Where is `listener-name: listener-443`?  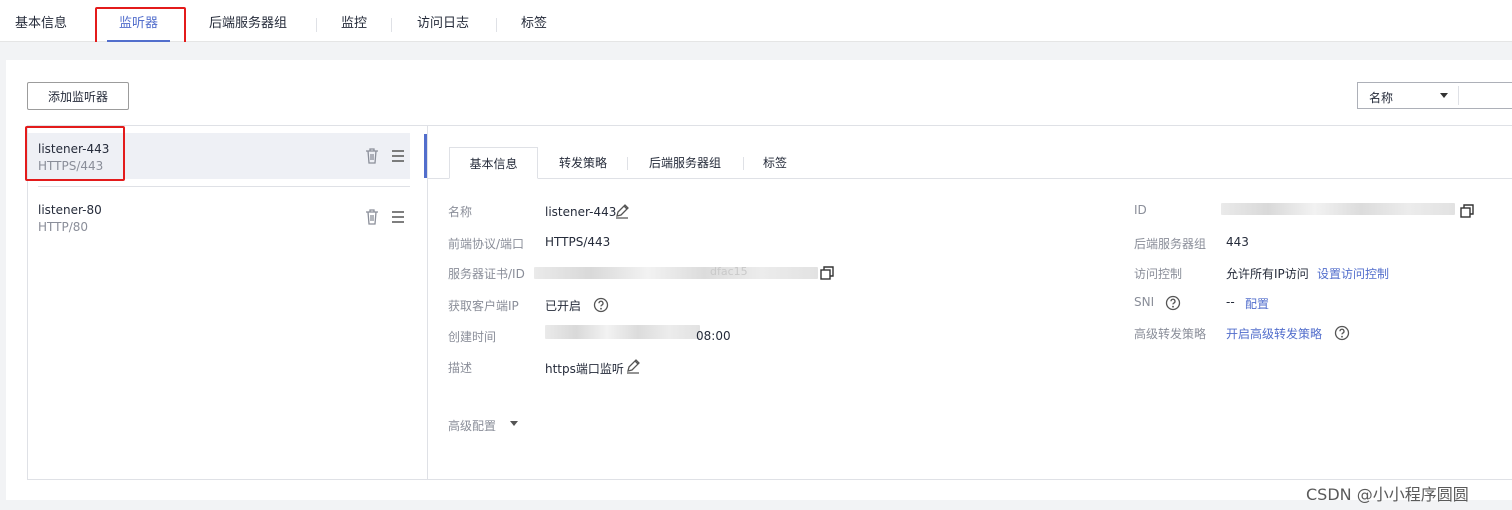 listener-name: listener-443 is located at coordinates (74, 149).